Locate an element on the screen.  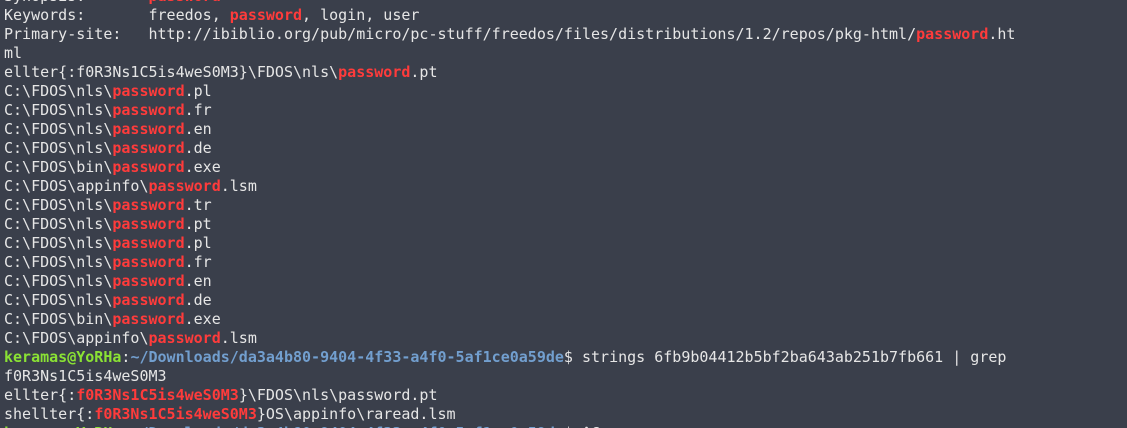
output-text: Synopsis: is located at coordinates (76, 2).